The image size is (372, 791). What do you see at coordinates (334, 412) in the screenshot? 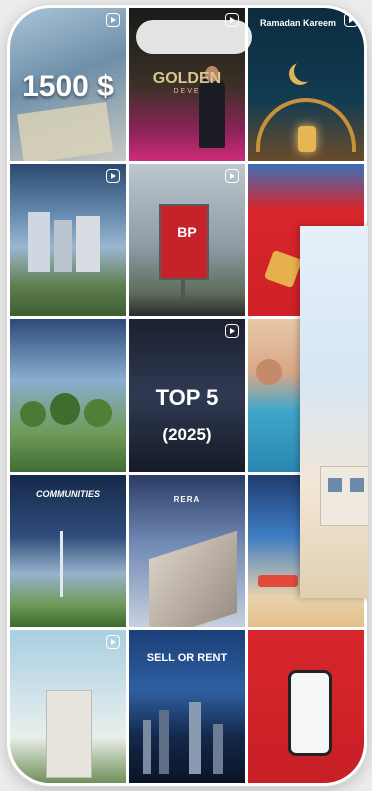
I see `preview-card` at bounding box center [334, 412].